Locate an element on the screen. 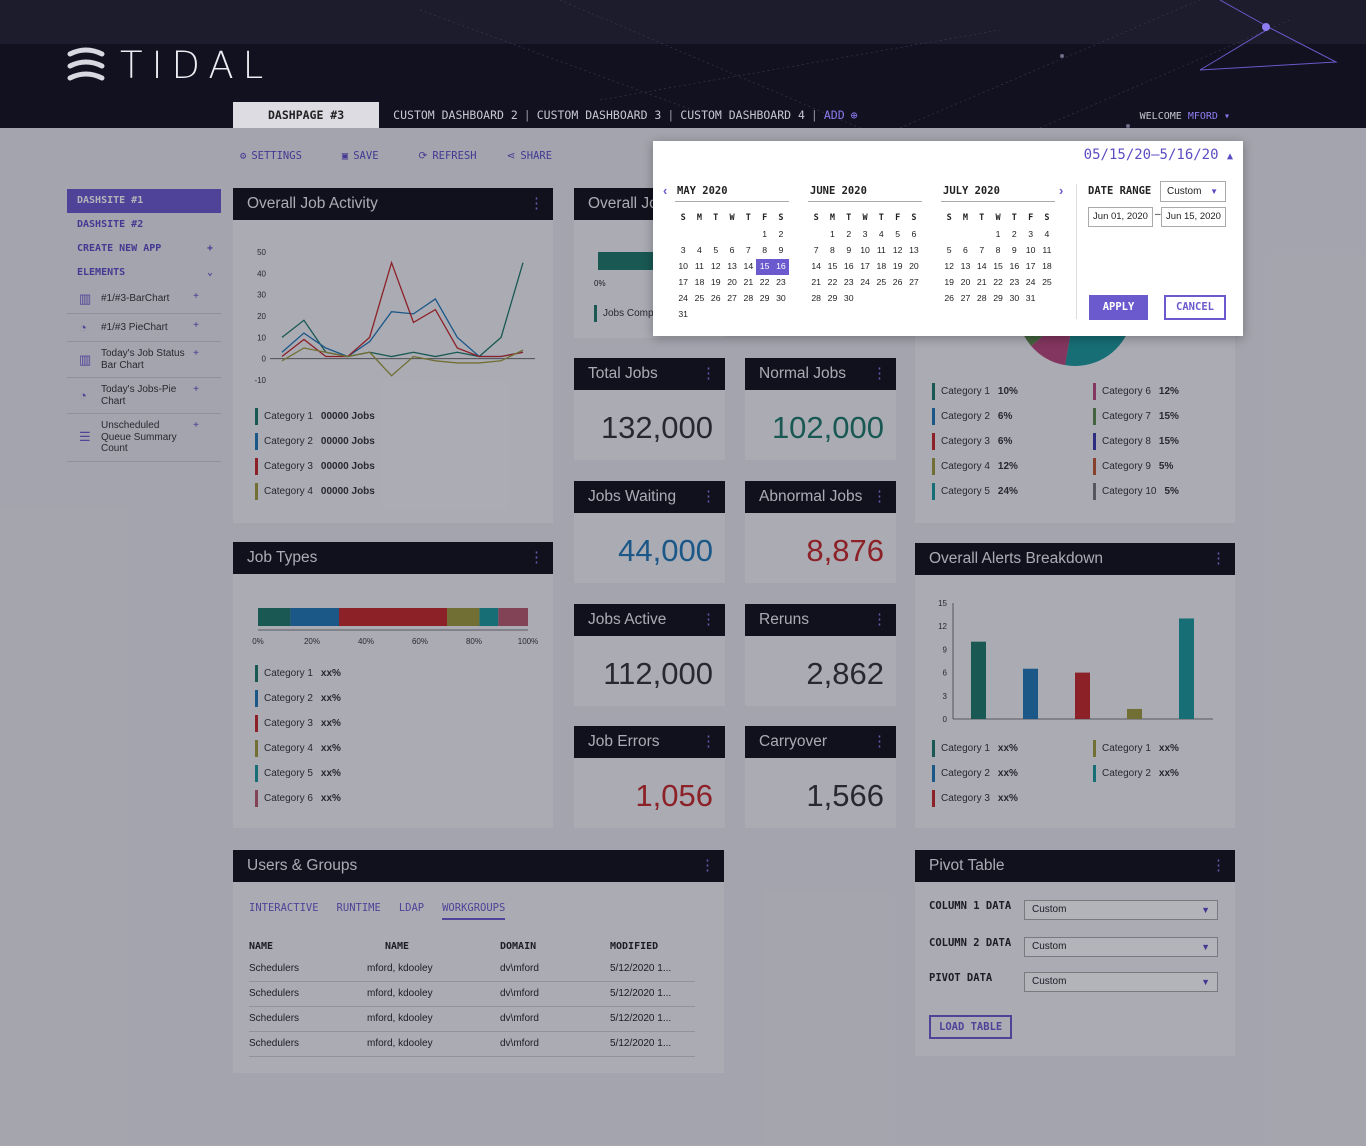 This screenshot has width=1366, height=1146. tab-custom-dashboard-3: CUSTOM DASHBOARD 3 is located at coordinates (599, 115).